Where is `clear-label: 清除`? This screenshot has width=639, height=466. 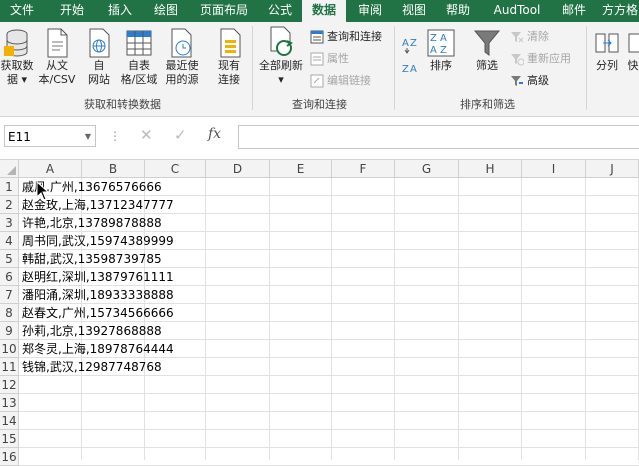
clear-label: 清除 is located at coordinates (538, 36).